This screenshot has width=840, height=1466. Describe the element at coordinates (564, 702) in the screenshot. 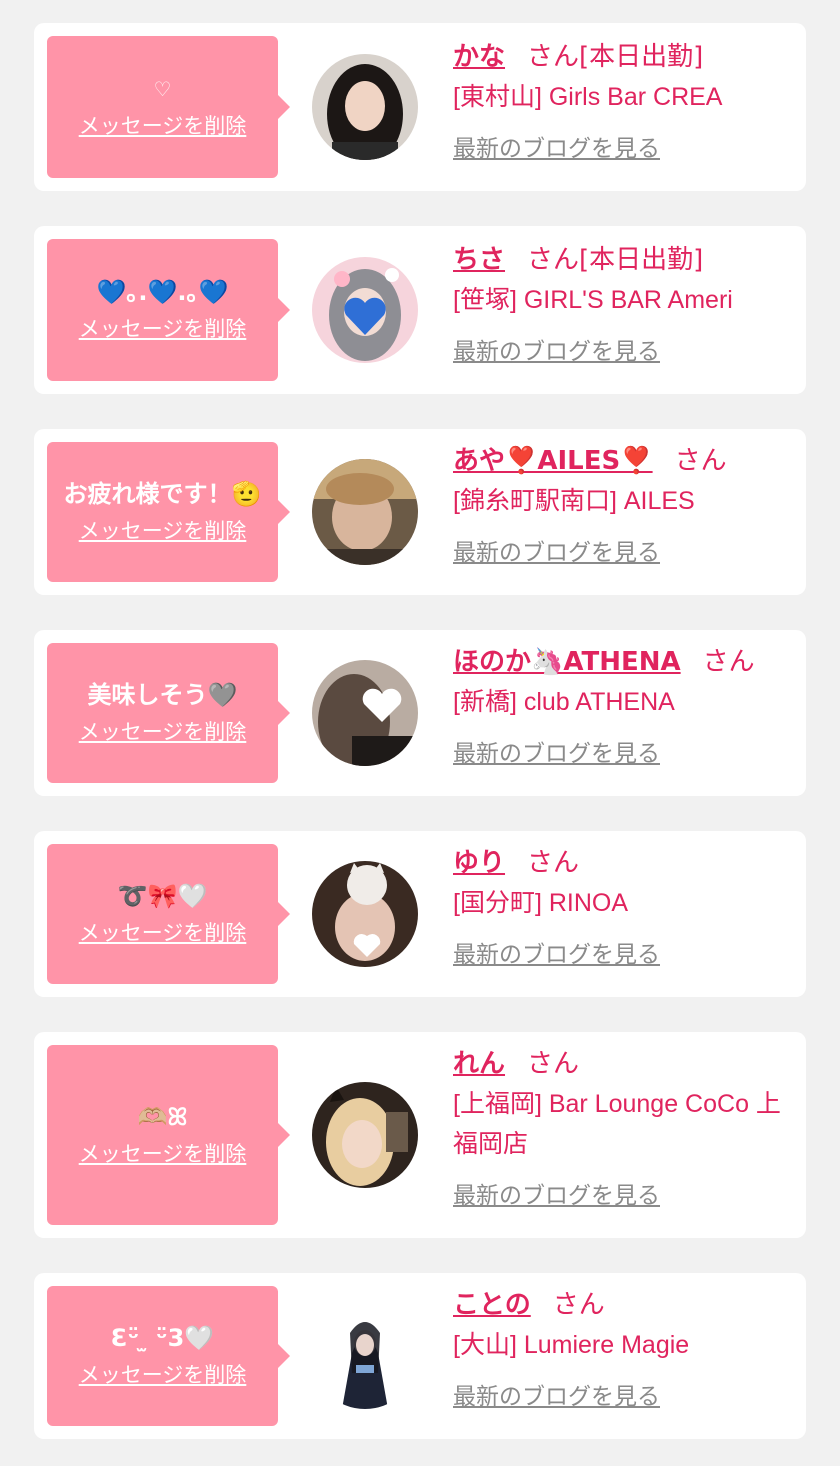

I see `shop-name: [新橋] club ATHENA` at that location.